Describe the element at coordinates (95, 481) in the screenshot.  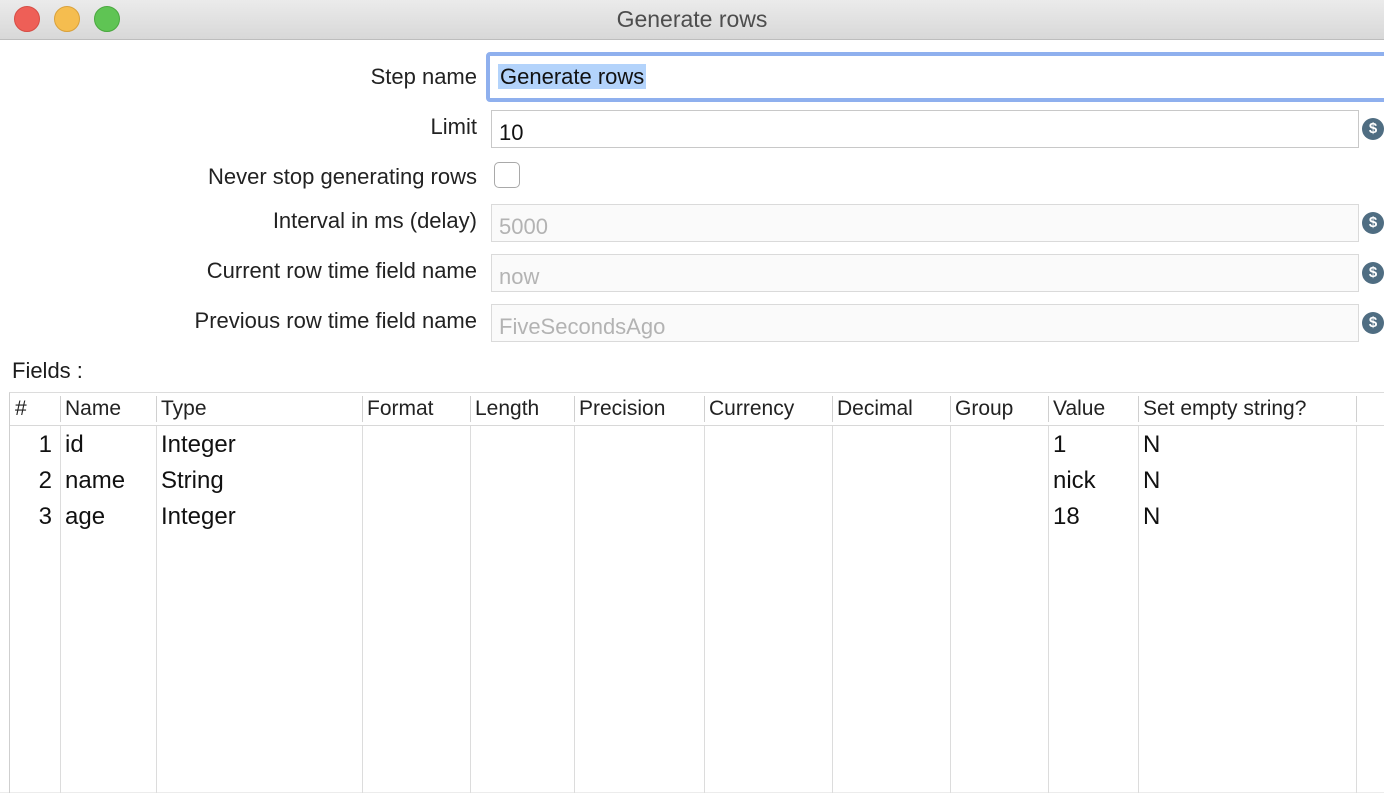
I see `cell-name: name` at that location.